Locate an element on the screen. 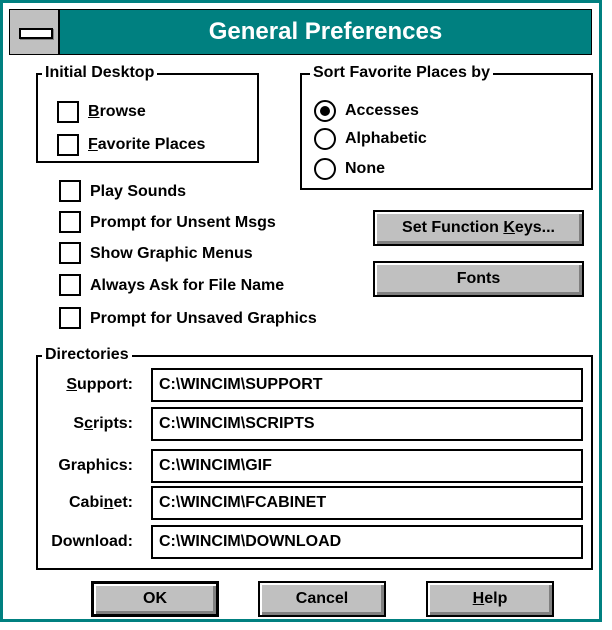  cabinet-label: Cabinet: is located at coordinates (100, 502).